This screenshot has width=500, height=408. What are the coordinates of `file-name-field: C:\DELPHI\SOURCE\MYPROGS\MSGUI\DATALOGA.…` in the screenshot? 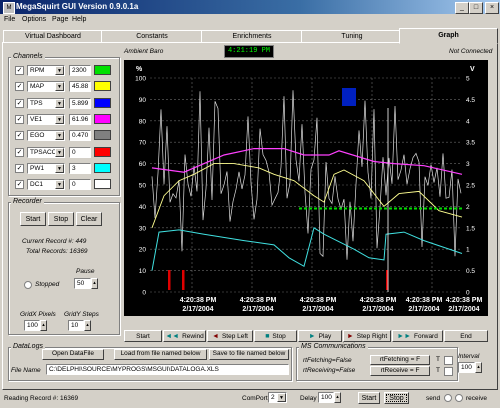 It's located at (167, 369).